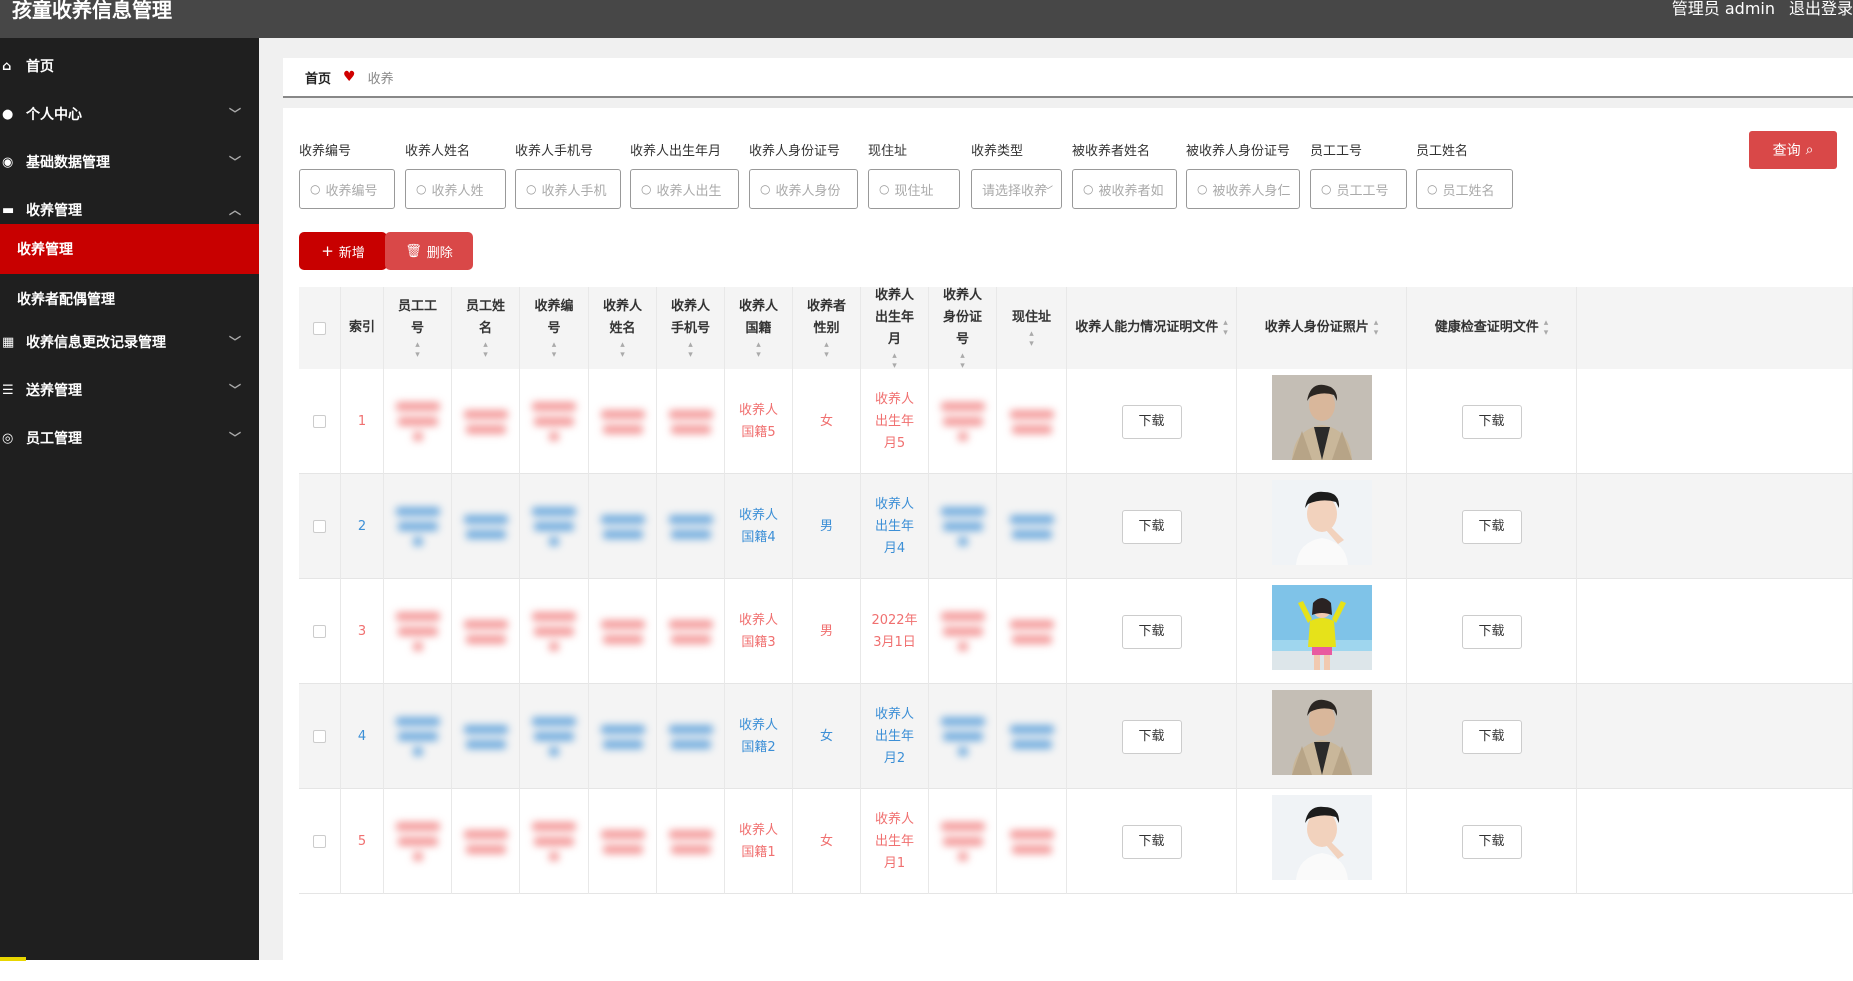 The image size is (1853, 981). Describe the element at coordinates (362, 631) in the screenshot. I see `cell-index: 3` at that location.